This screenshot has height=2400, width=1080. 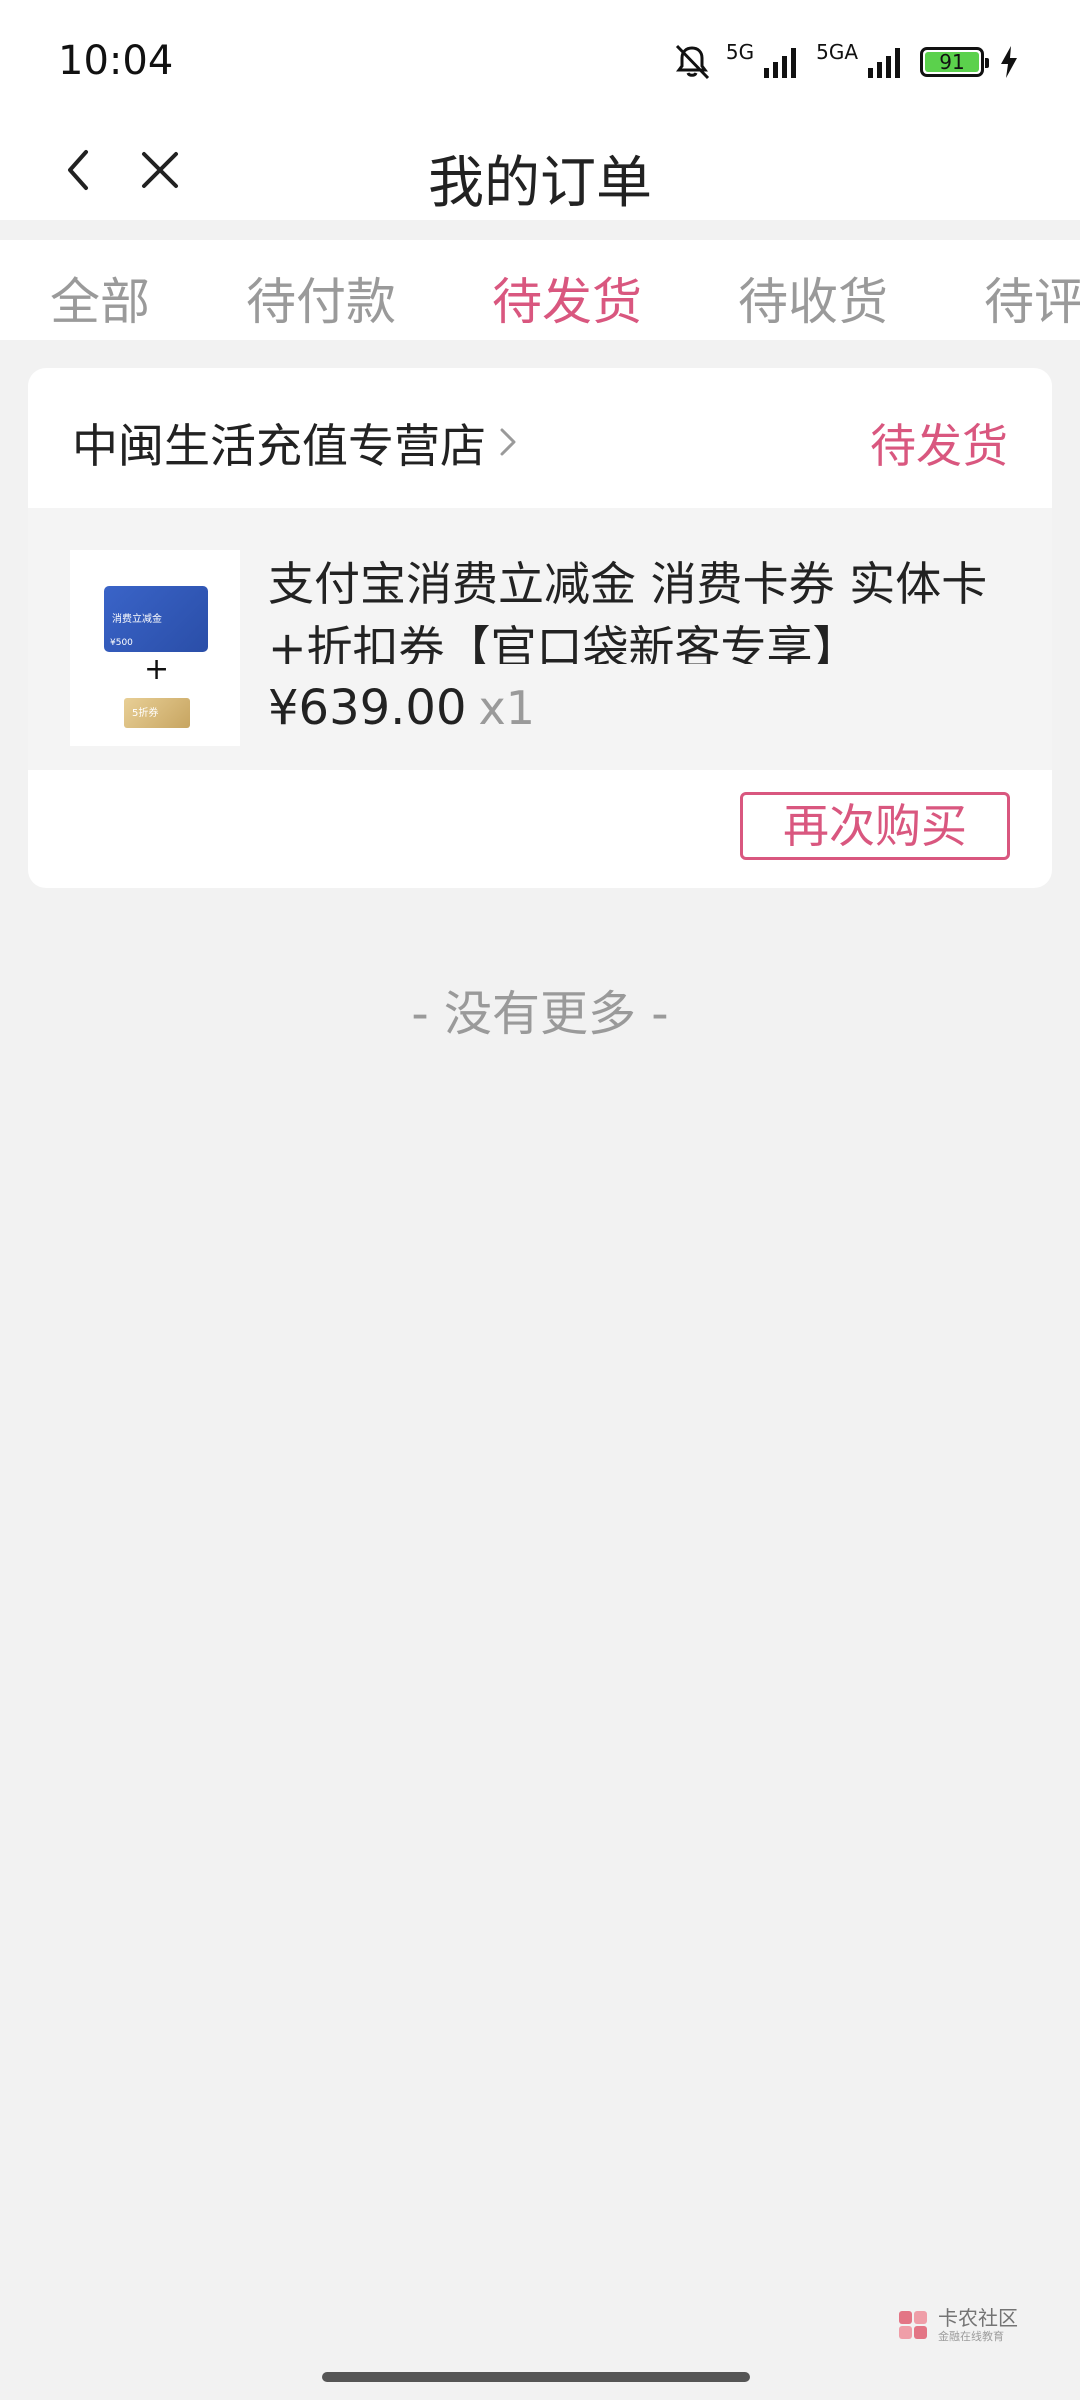 What do you see at coordinates (628, 610) in the screenshot?
I see `product-title: 支付宝消费立减金 消费卡券 实体卡+折扣券【官口袋新客专享】` at bounding box center [628, 610].